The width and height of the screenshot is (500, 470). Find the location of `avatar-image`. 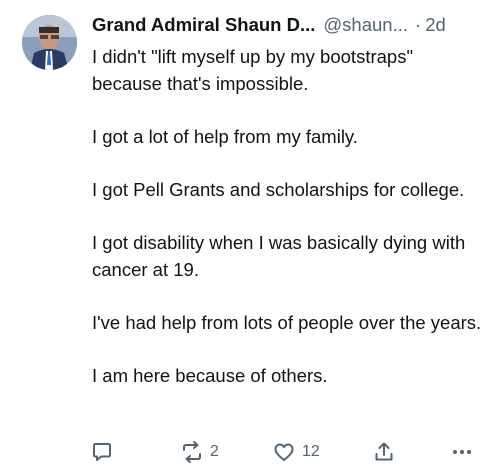

avatar-image is located at coordinates (49, 42).